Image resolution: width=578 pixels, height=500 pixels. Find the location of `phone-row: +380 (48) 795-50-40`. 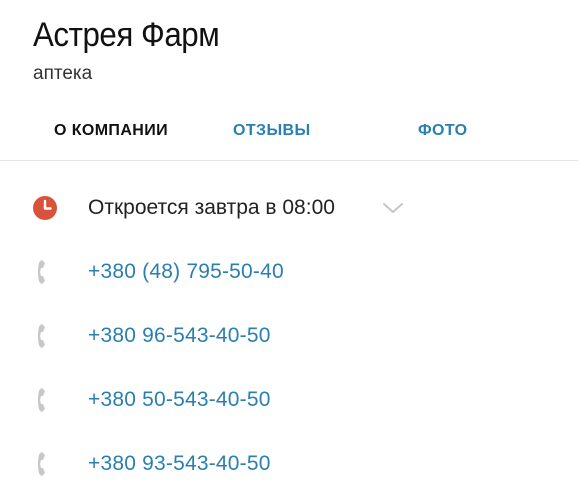

phone-row: +380 (48) 795-50-40 is located at coordinates (289, 272).